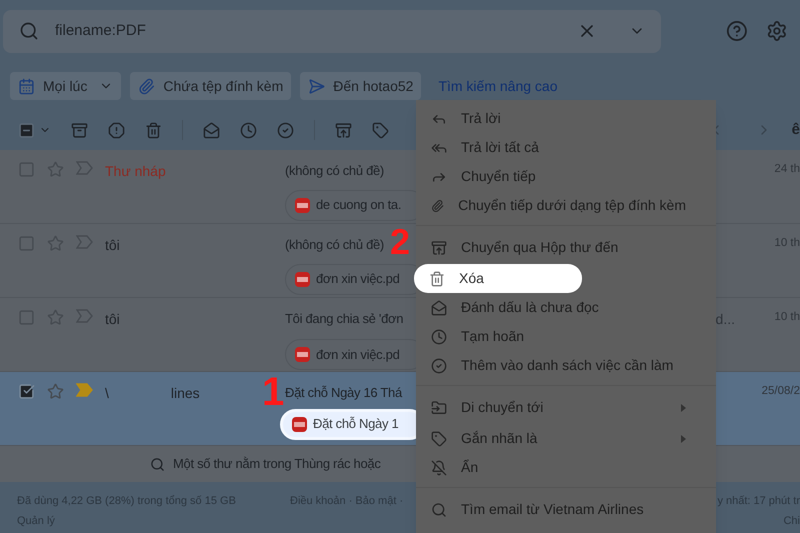 The height and width of the screenshot is (533, 800). What do you see at coordinates (566, 506) in the screenshot?
I see `menu-item: Tìm email từ Vietnam Airlines` at bounding box center [566, 506].